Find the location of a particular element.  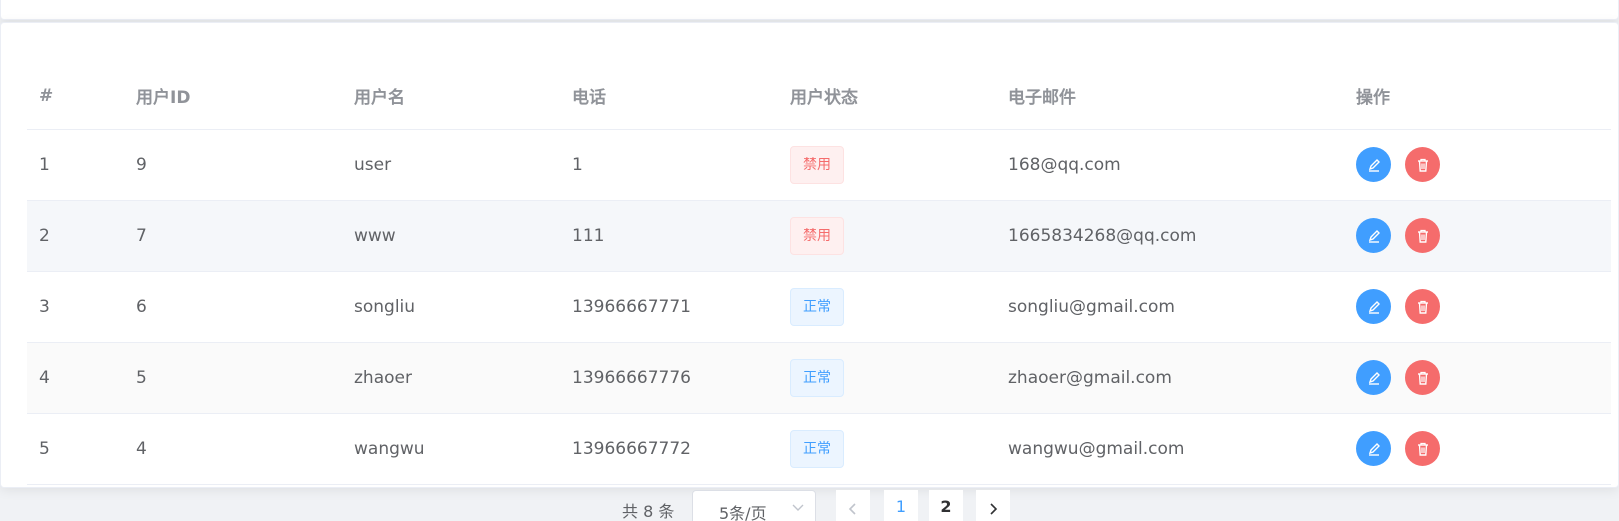

chevron-right-icon is located at coordinates (993, 510).